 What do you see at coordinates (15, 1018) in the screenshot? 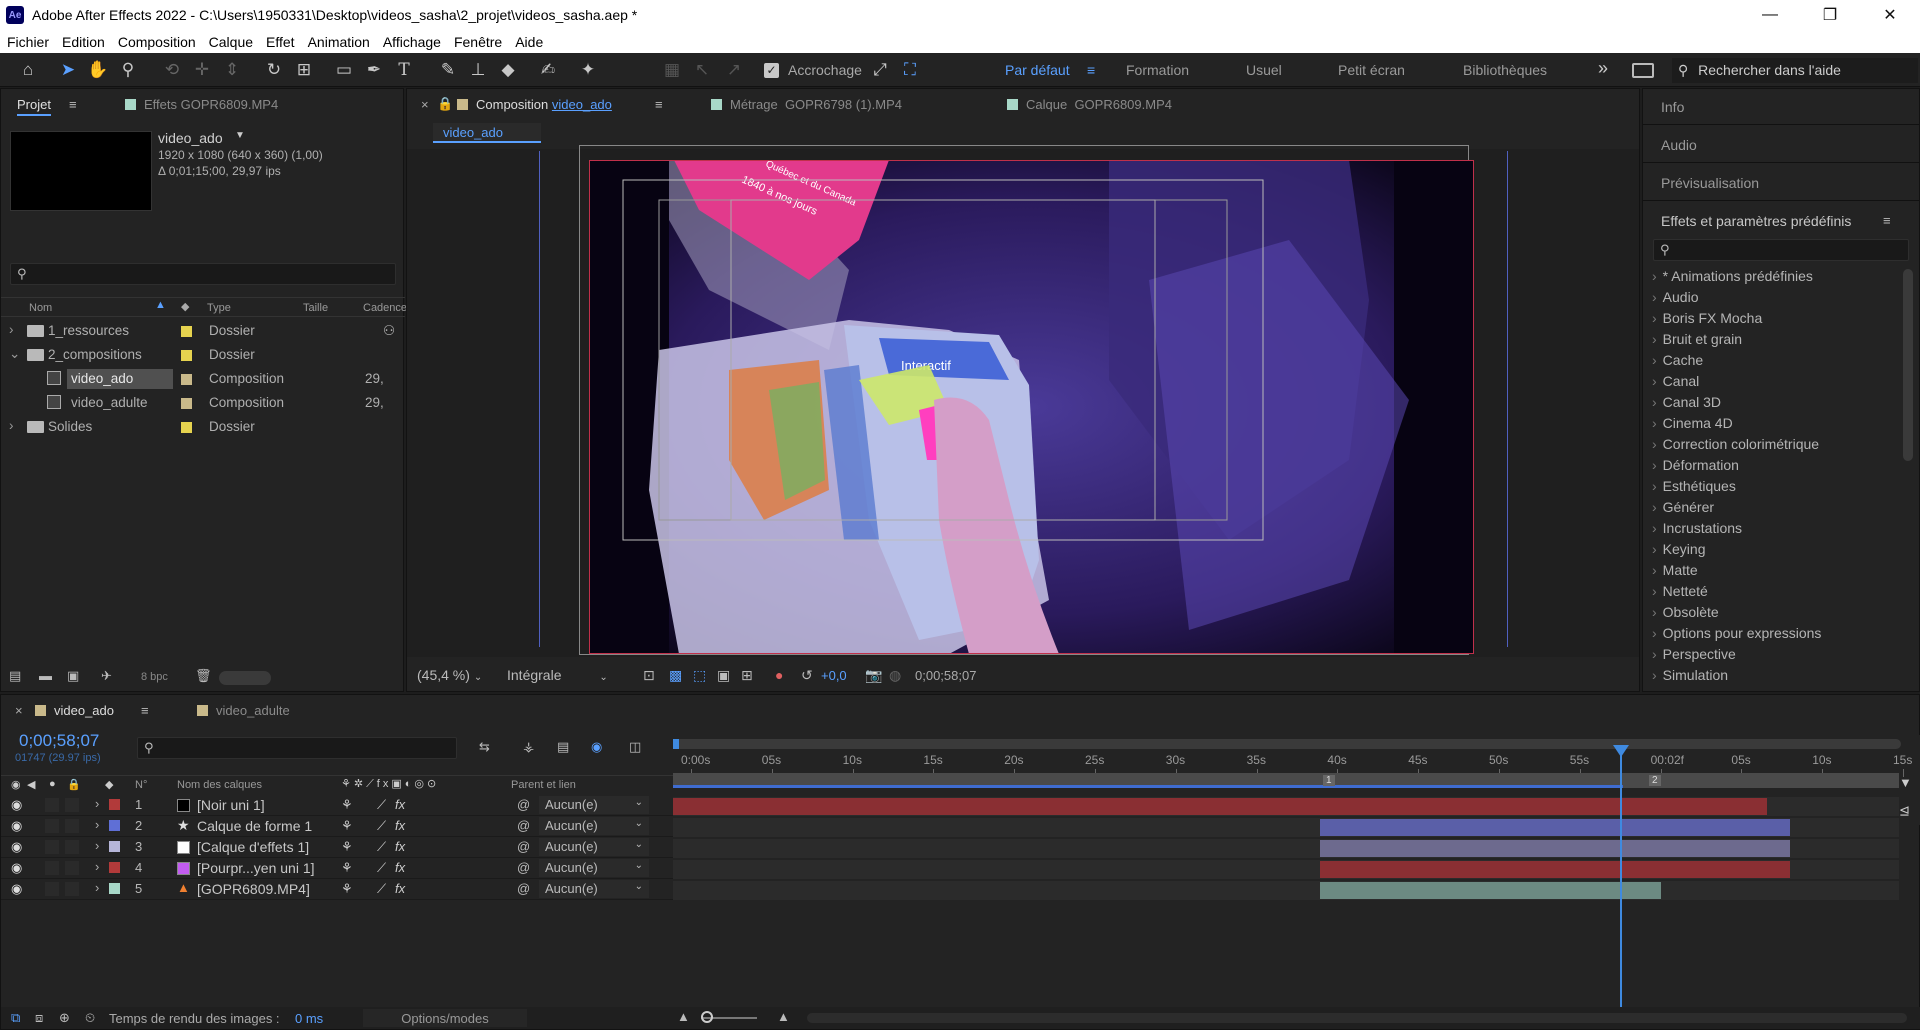
I see `layer-switches-icon: ⧉` at bounding box center [15, 1018].